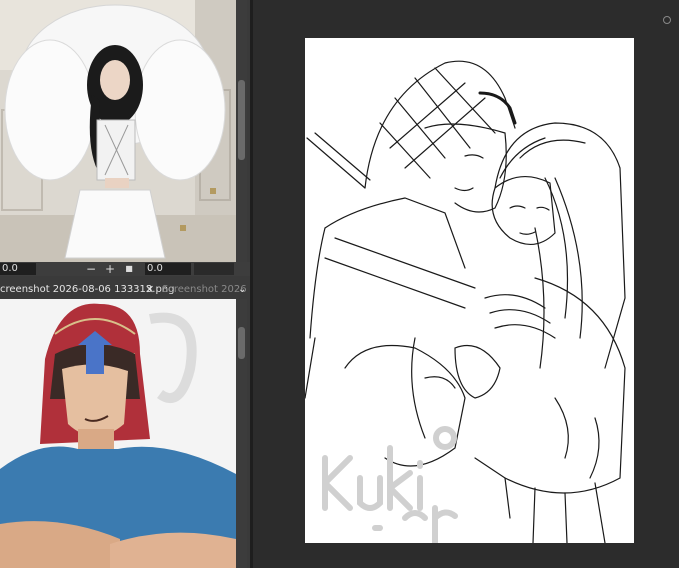 The image size is (679, 568). Describe the element at coordinates (129, 269) in the screenshot. I see `fit-button: ■` at that location.